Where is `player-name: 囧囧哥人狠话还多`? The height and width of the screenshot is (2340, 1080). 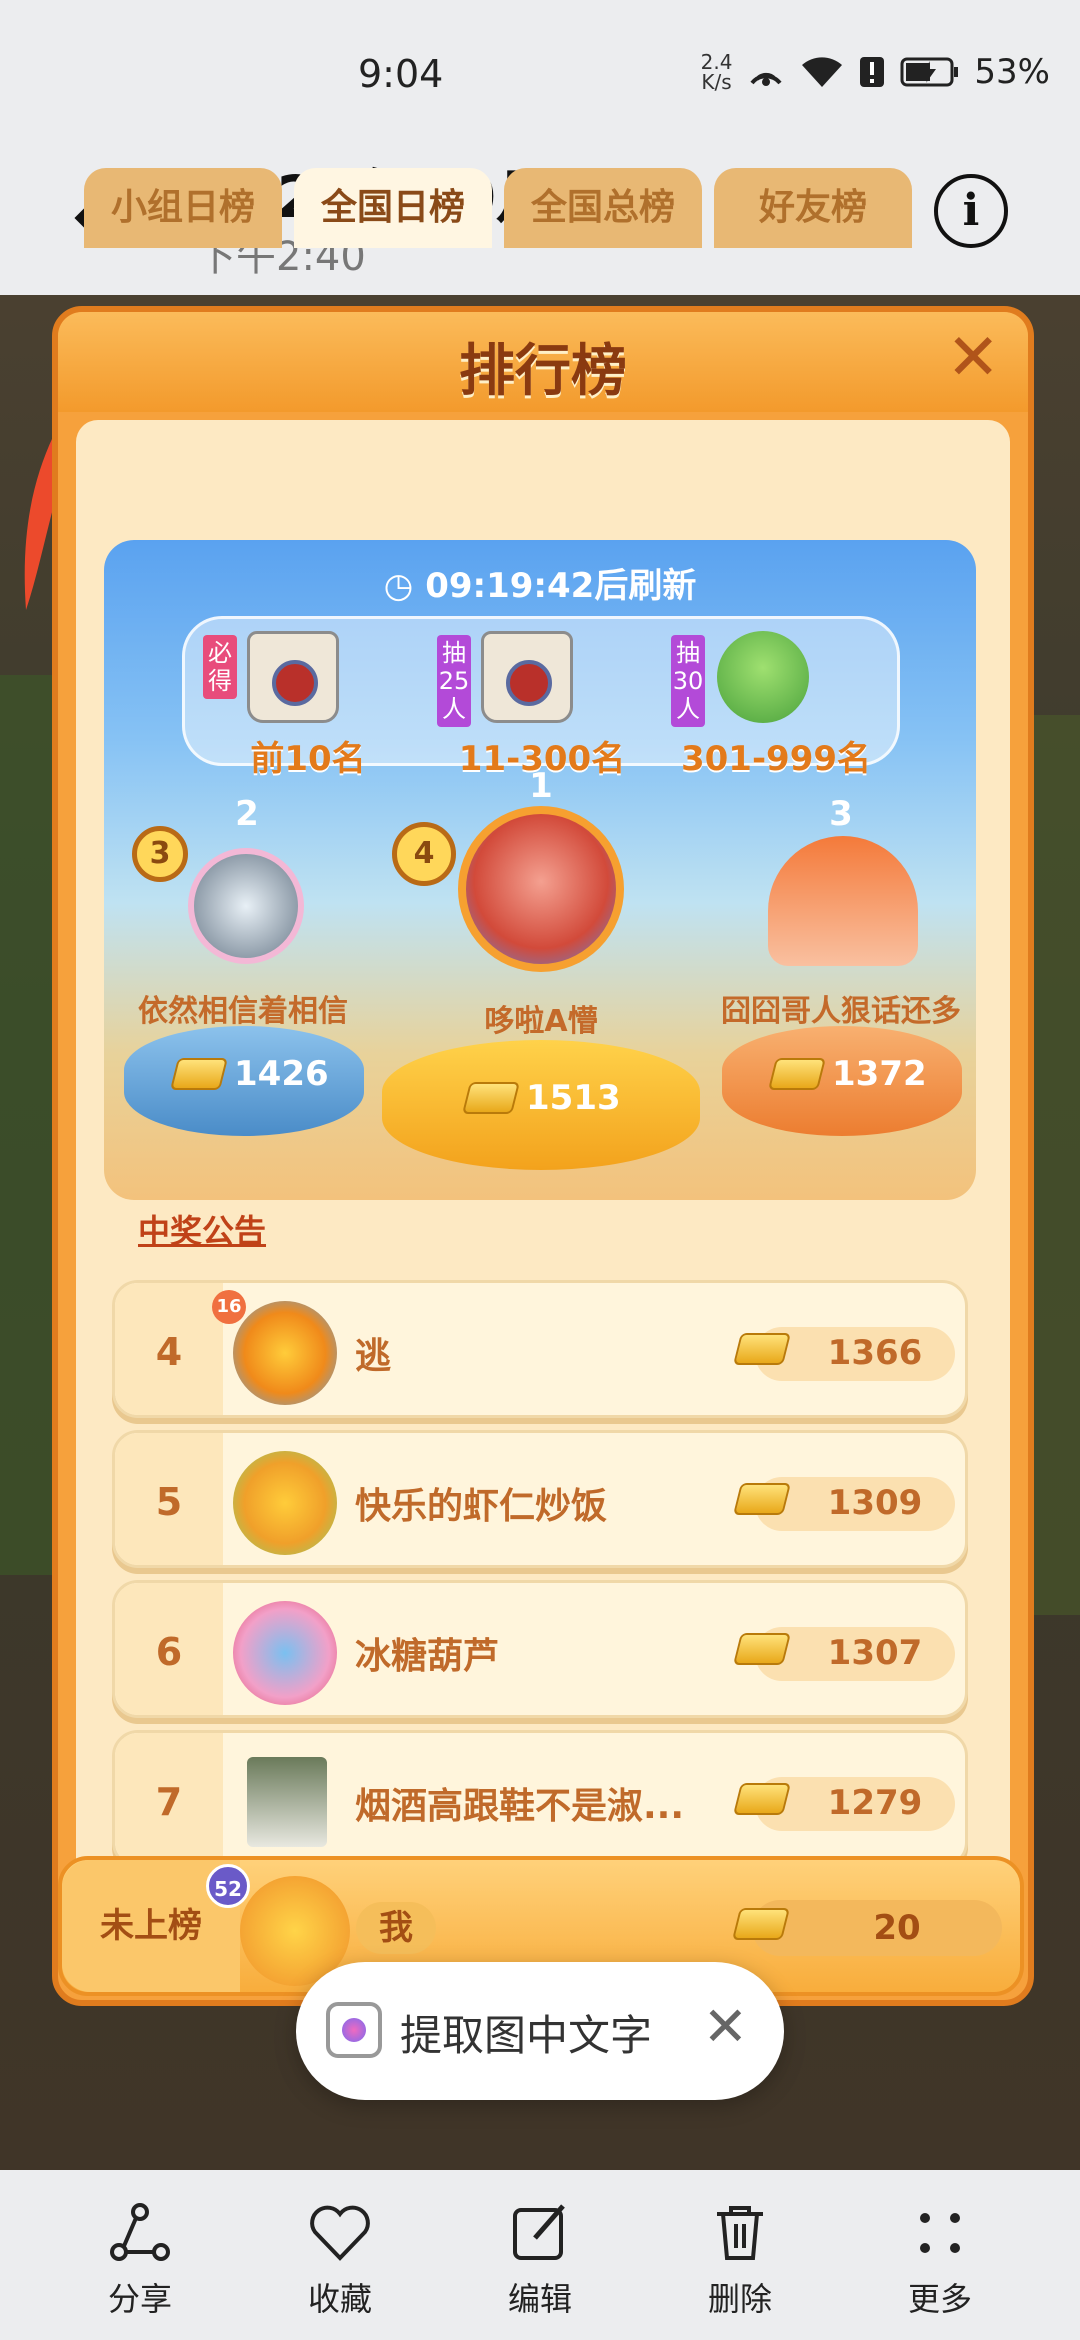
player-name: 囧囧哥人狠话还多 is located at coordinates (841, 1011).